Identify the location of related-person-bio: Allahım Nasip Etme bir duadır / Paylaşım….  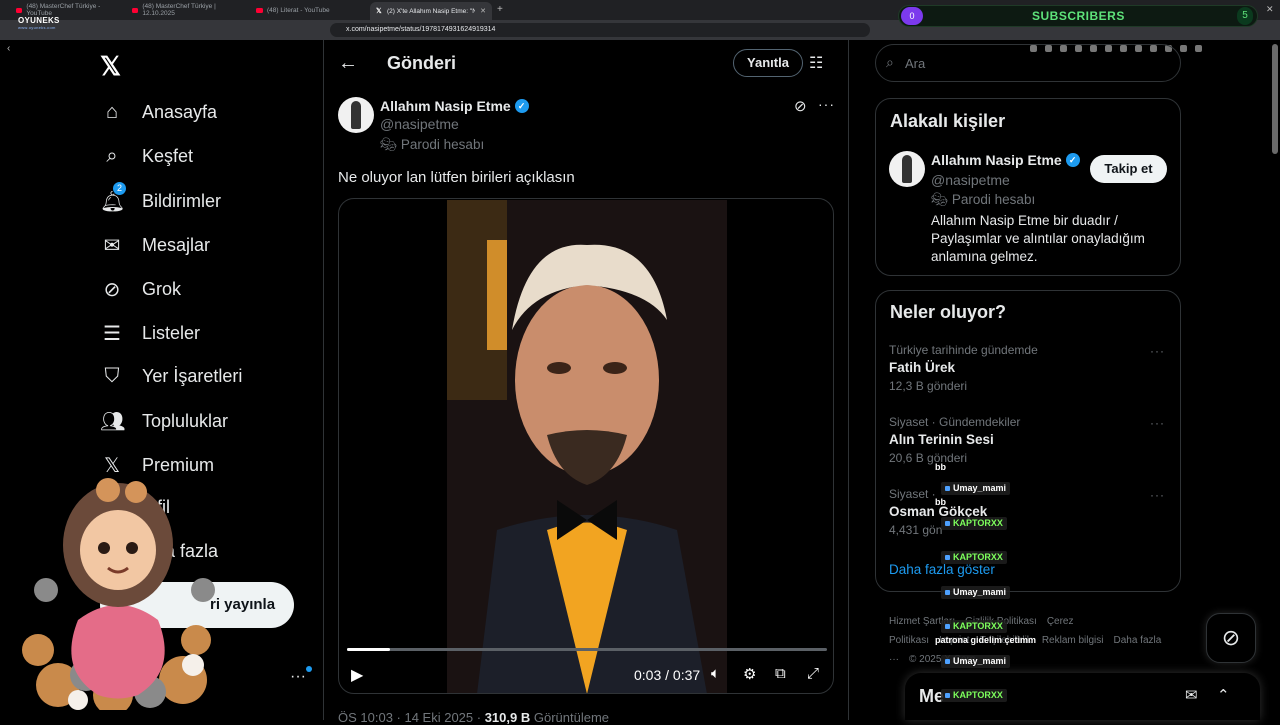
(1038, 238).